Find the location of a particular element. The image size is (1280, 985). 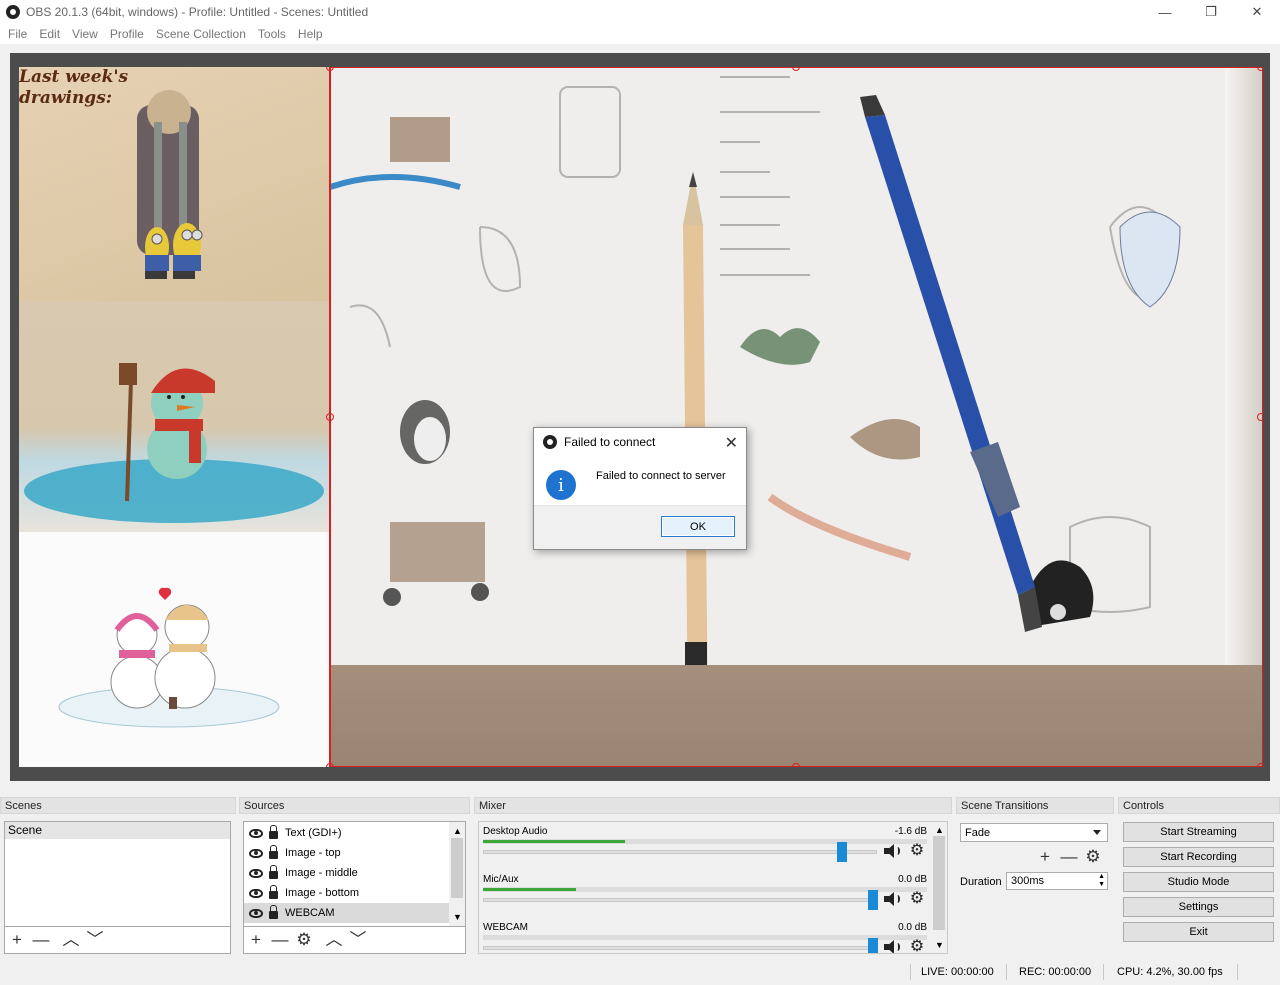

minimize-button: — is located at coordinates (1165, 12).